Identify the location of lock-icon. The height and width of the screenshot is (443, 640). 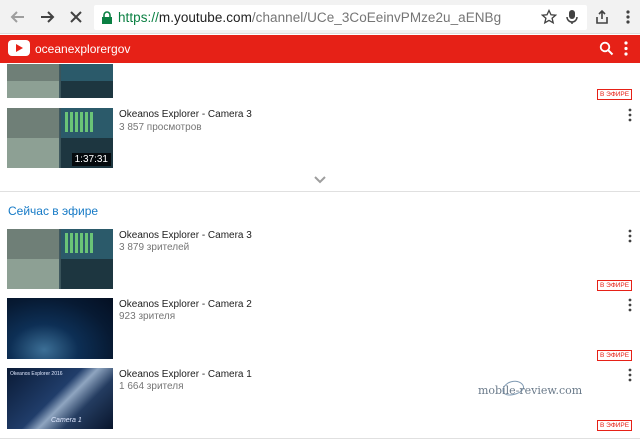
(107, 17).